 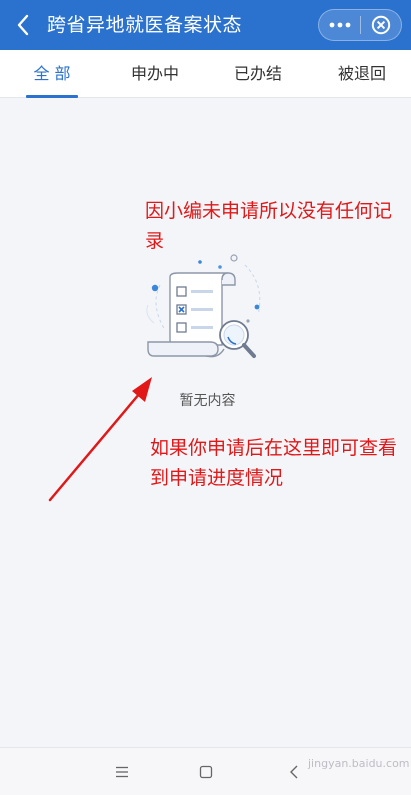 What do you see at coordinates (362, 74) in the screenshot?
I see `tab-returned: 被退回` at bounding box center [362, 74].